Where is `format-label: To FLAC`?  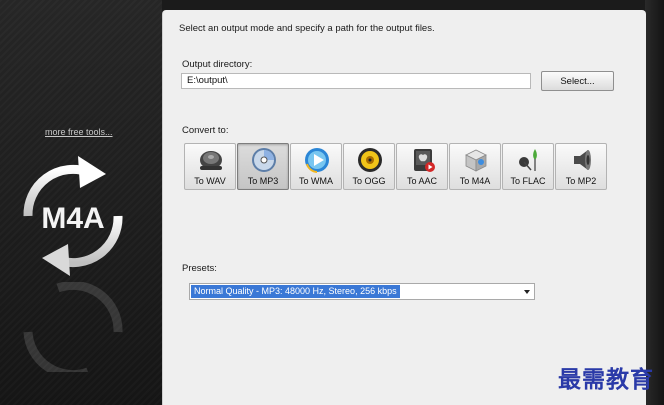 format-label: To FLAC is located at coordinates (528, 181).